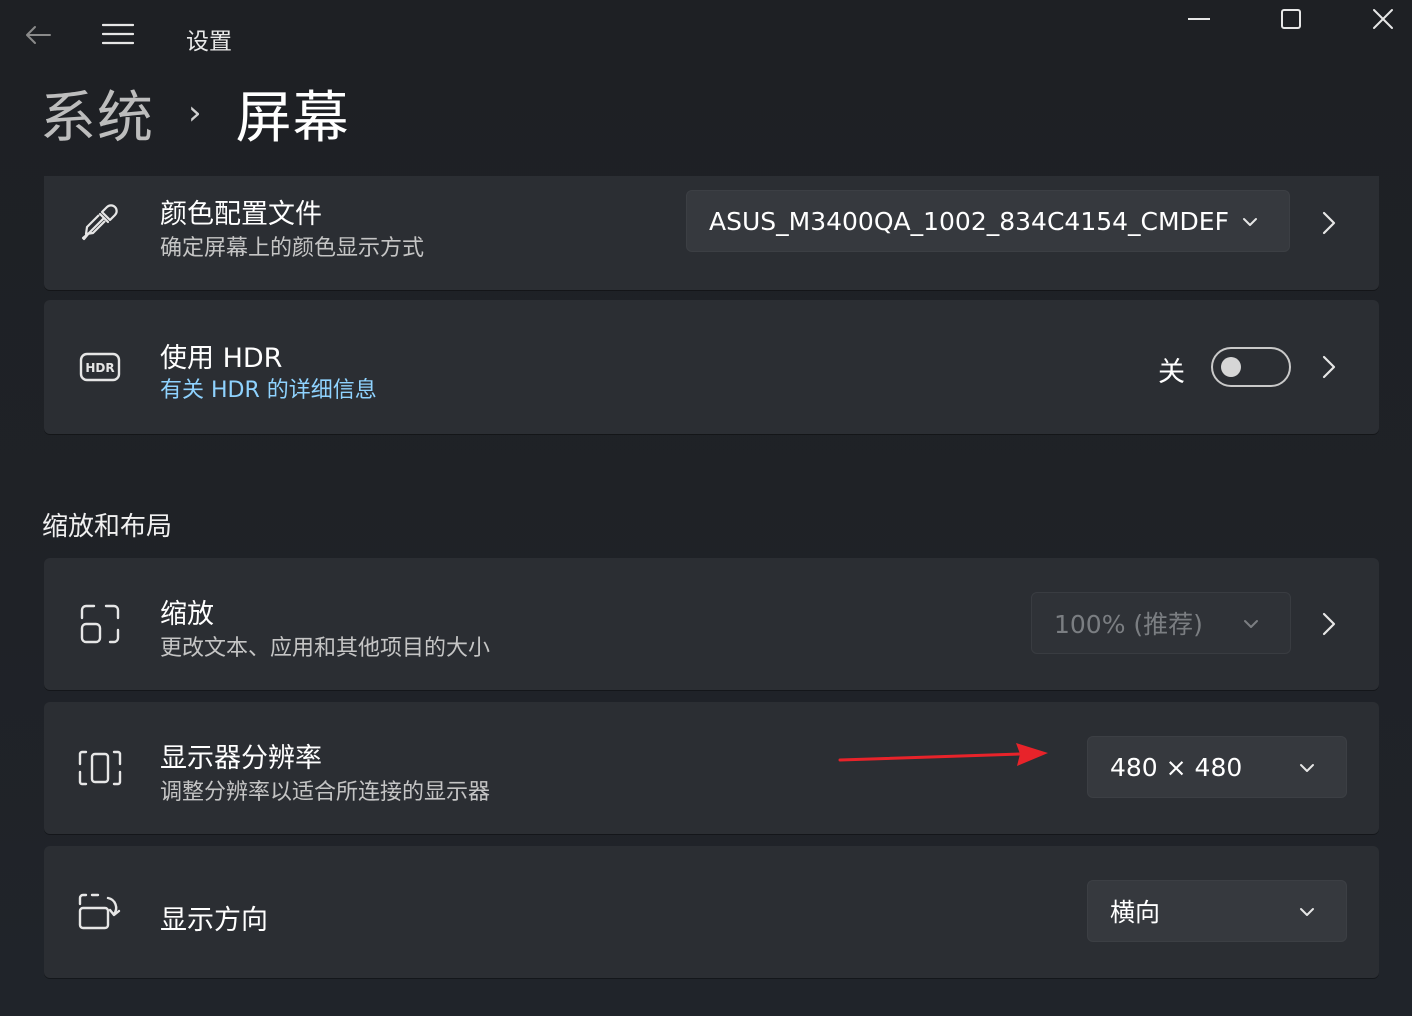 The width and height of the screenshot is (1412, 1016). What do you see at coordinates (1251, 367) in the screenshot?
I see `hdr-toggle` at bounding box center [1251, 367].